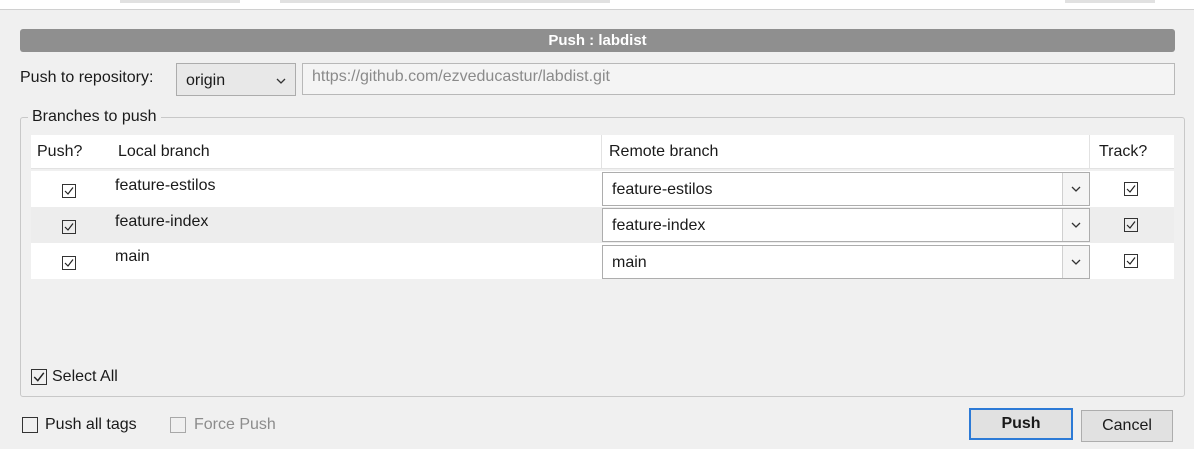 This screenshot has height=449, width=1194. Describe the element at coordinates (60, 151) in the screenshot. I see `column-header-push: Push?` at that location.